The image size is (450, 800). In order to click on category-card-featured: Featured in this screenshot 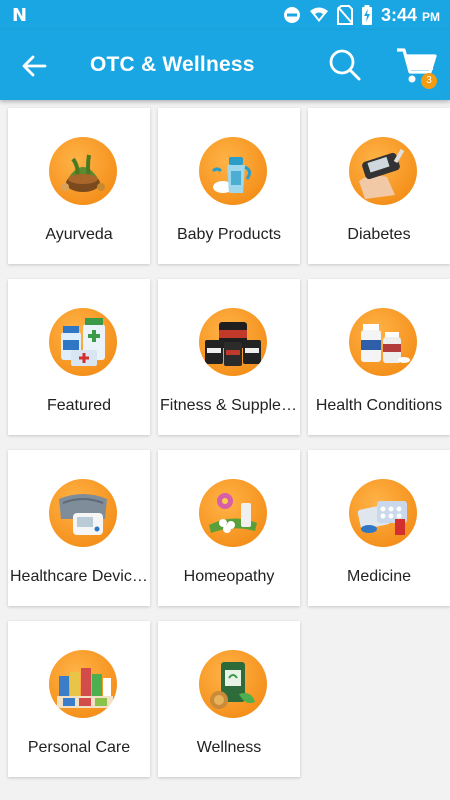, I will do `click(79, 357)`.